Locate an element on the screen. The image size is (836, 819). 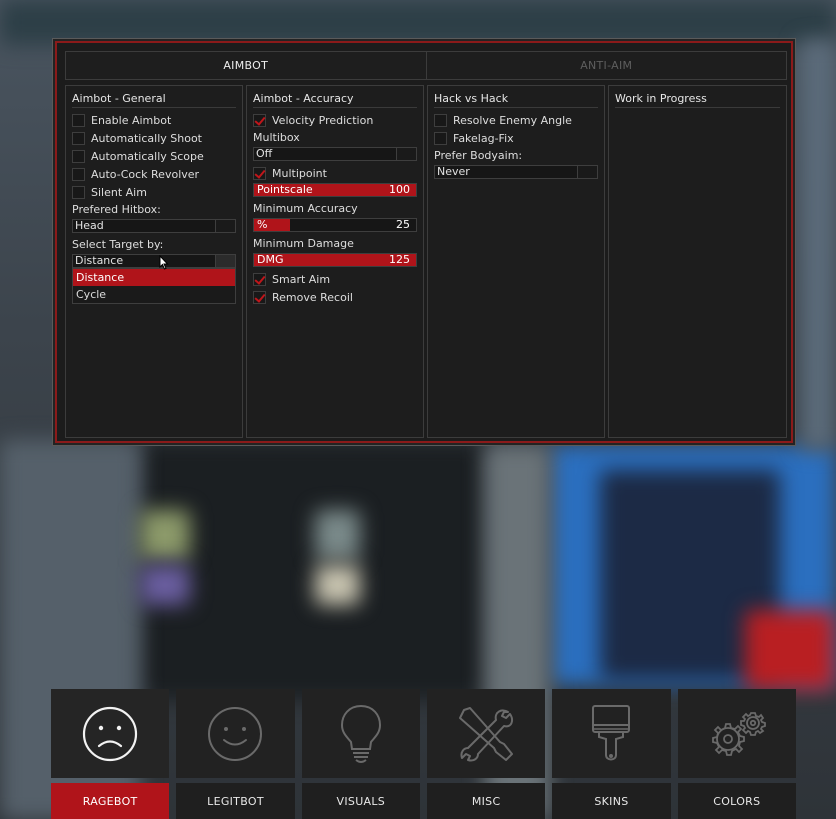
target-dropdown-list: Distance Cycle is located at coordinates (154, 286).